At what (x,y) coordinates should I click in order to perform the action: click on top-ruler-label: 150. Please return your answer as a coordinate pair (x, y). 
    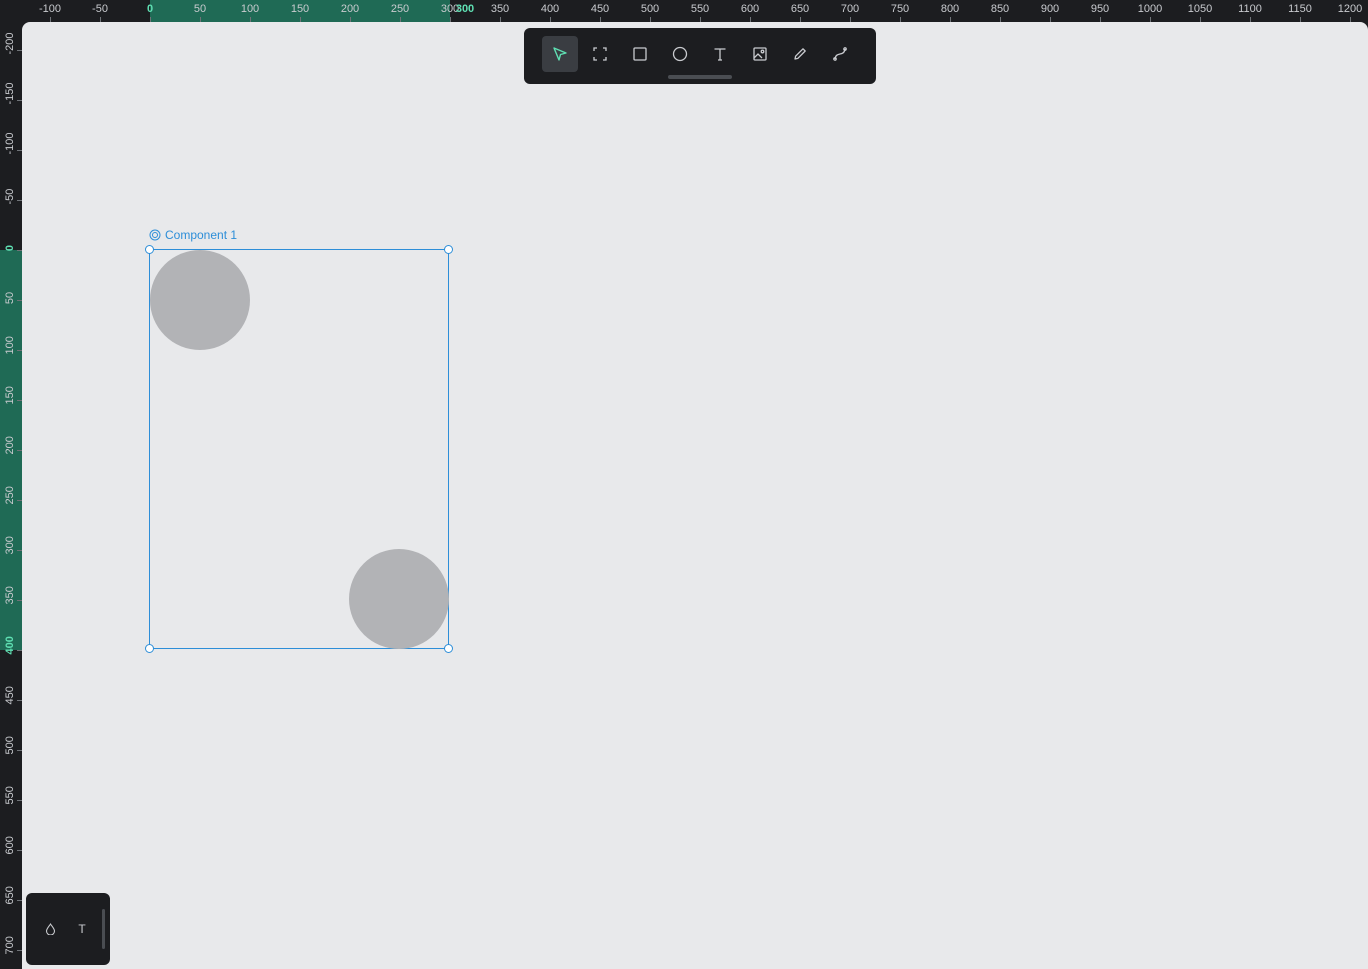
    Looking at the image, I should click on (300, 9).